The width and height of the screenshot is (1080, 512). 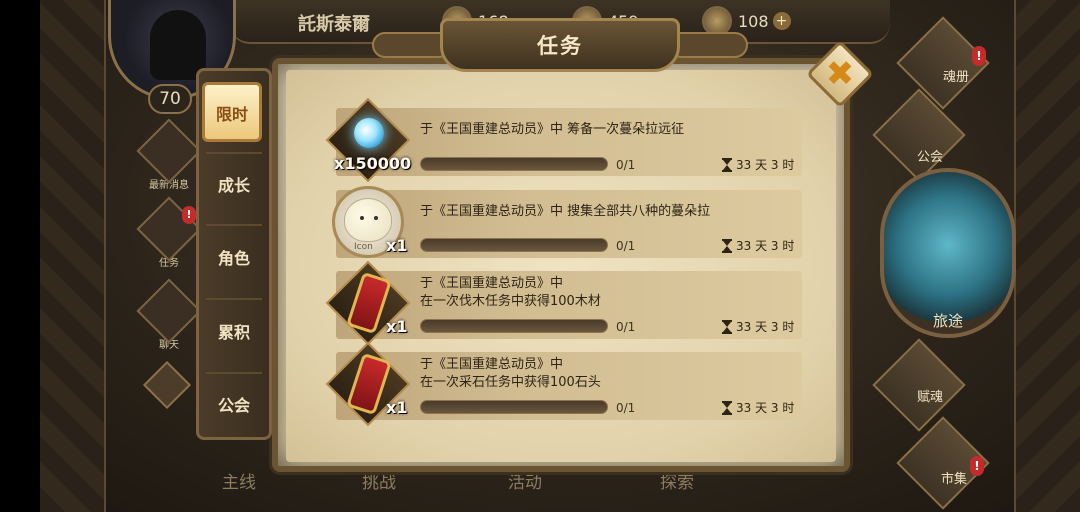 What do you see at coordinates (565, 211) in the screenshot?
I see `task-title: 于《王国重建总动员》中 搜集全部共八种的蔓朵拉` at bounding box center [565, 211].